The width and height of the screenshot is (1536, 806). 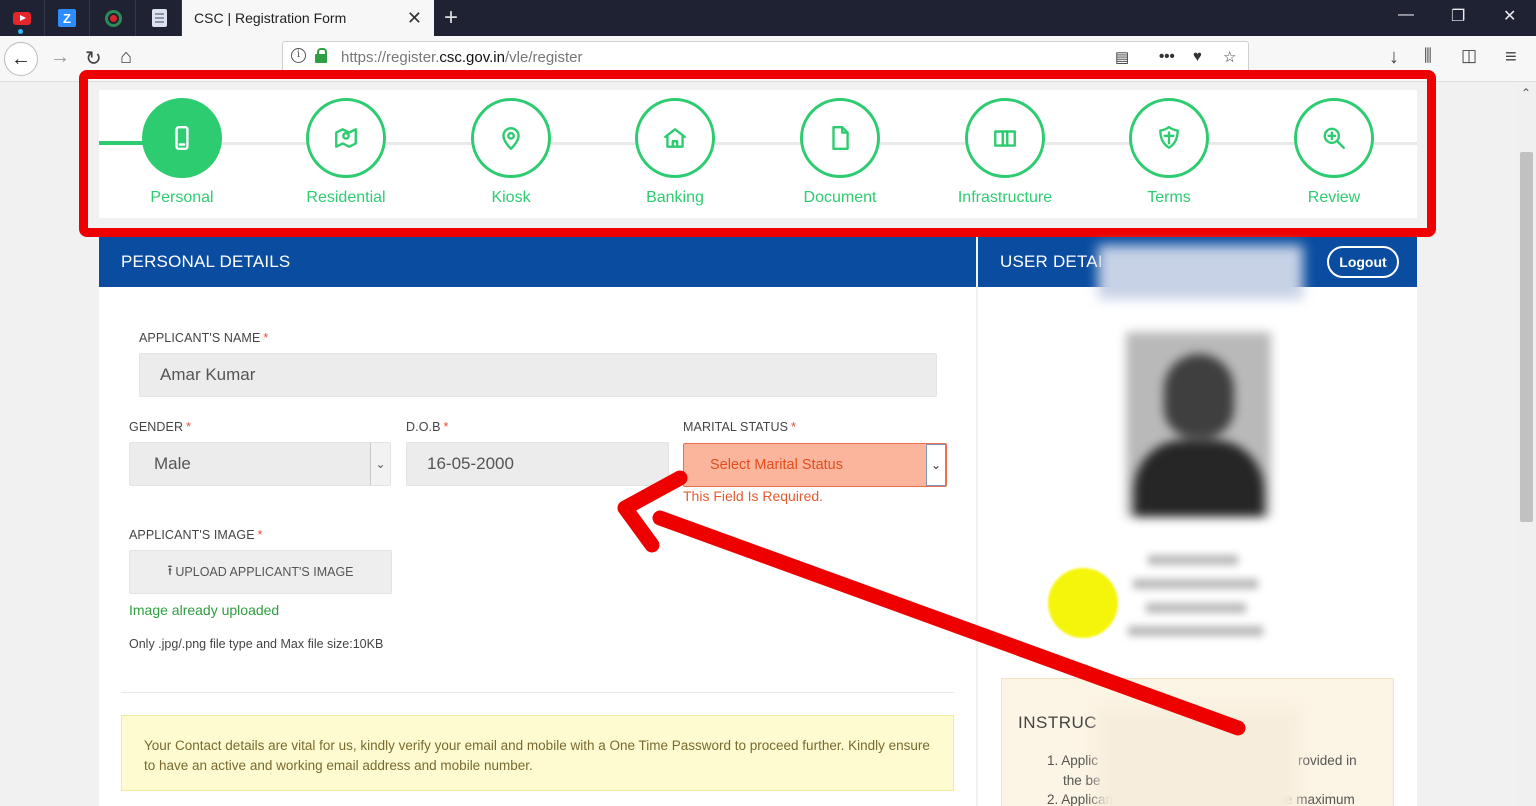 I want to click on page-scrollbar: ⌃, so click(x=1526, y=444).